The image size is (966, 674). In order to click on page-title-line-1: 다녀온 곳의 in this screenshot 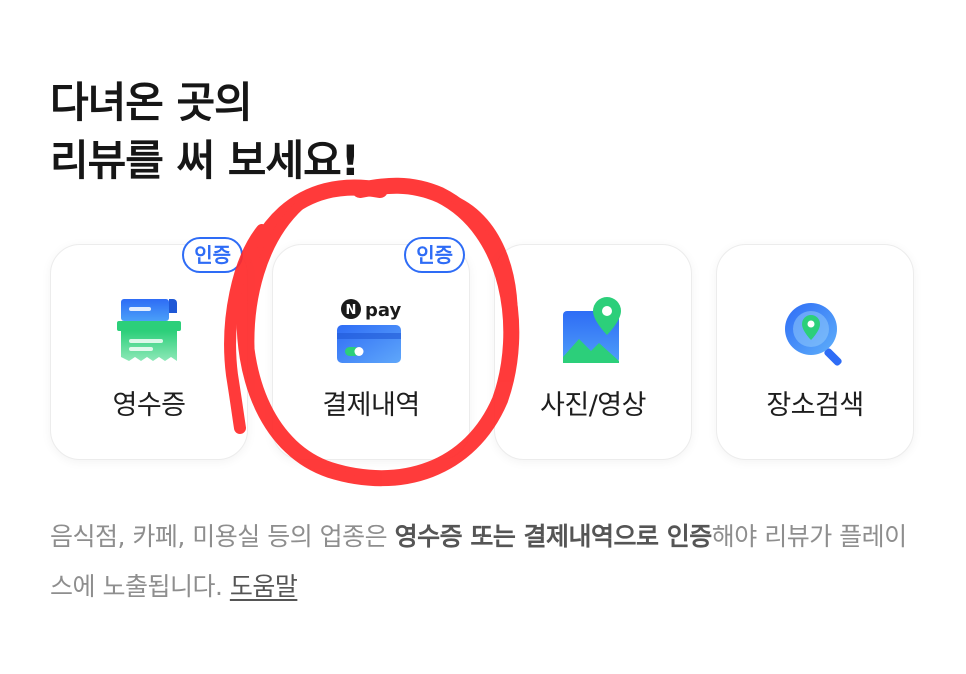, I will do `click(151, 102)`.